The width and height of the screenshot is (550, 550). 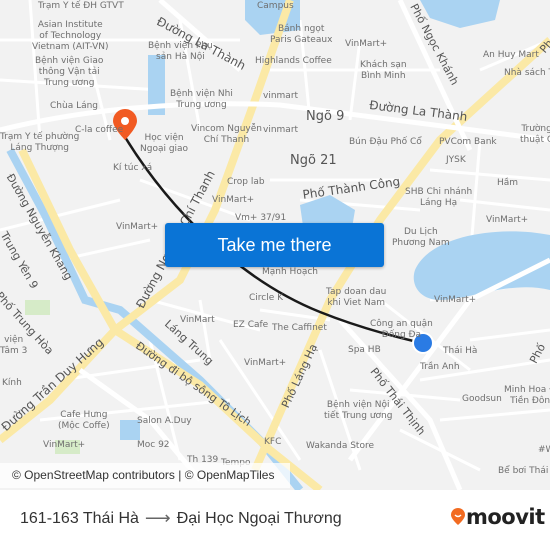 I want to click on poi-label: PVCom Bank, so click(x=468, y=142).